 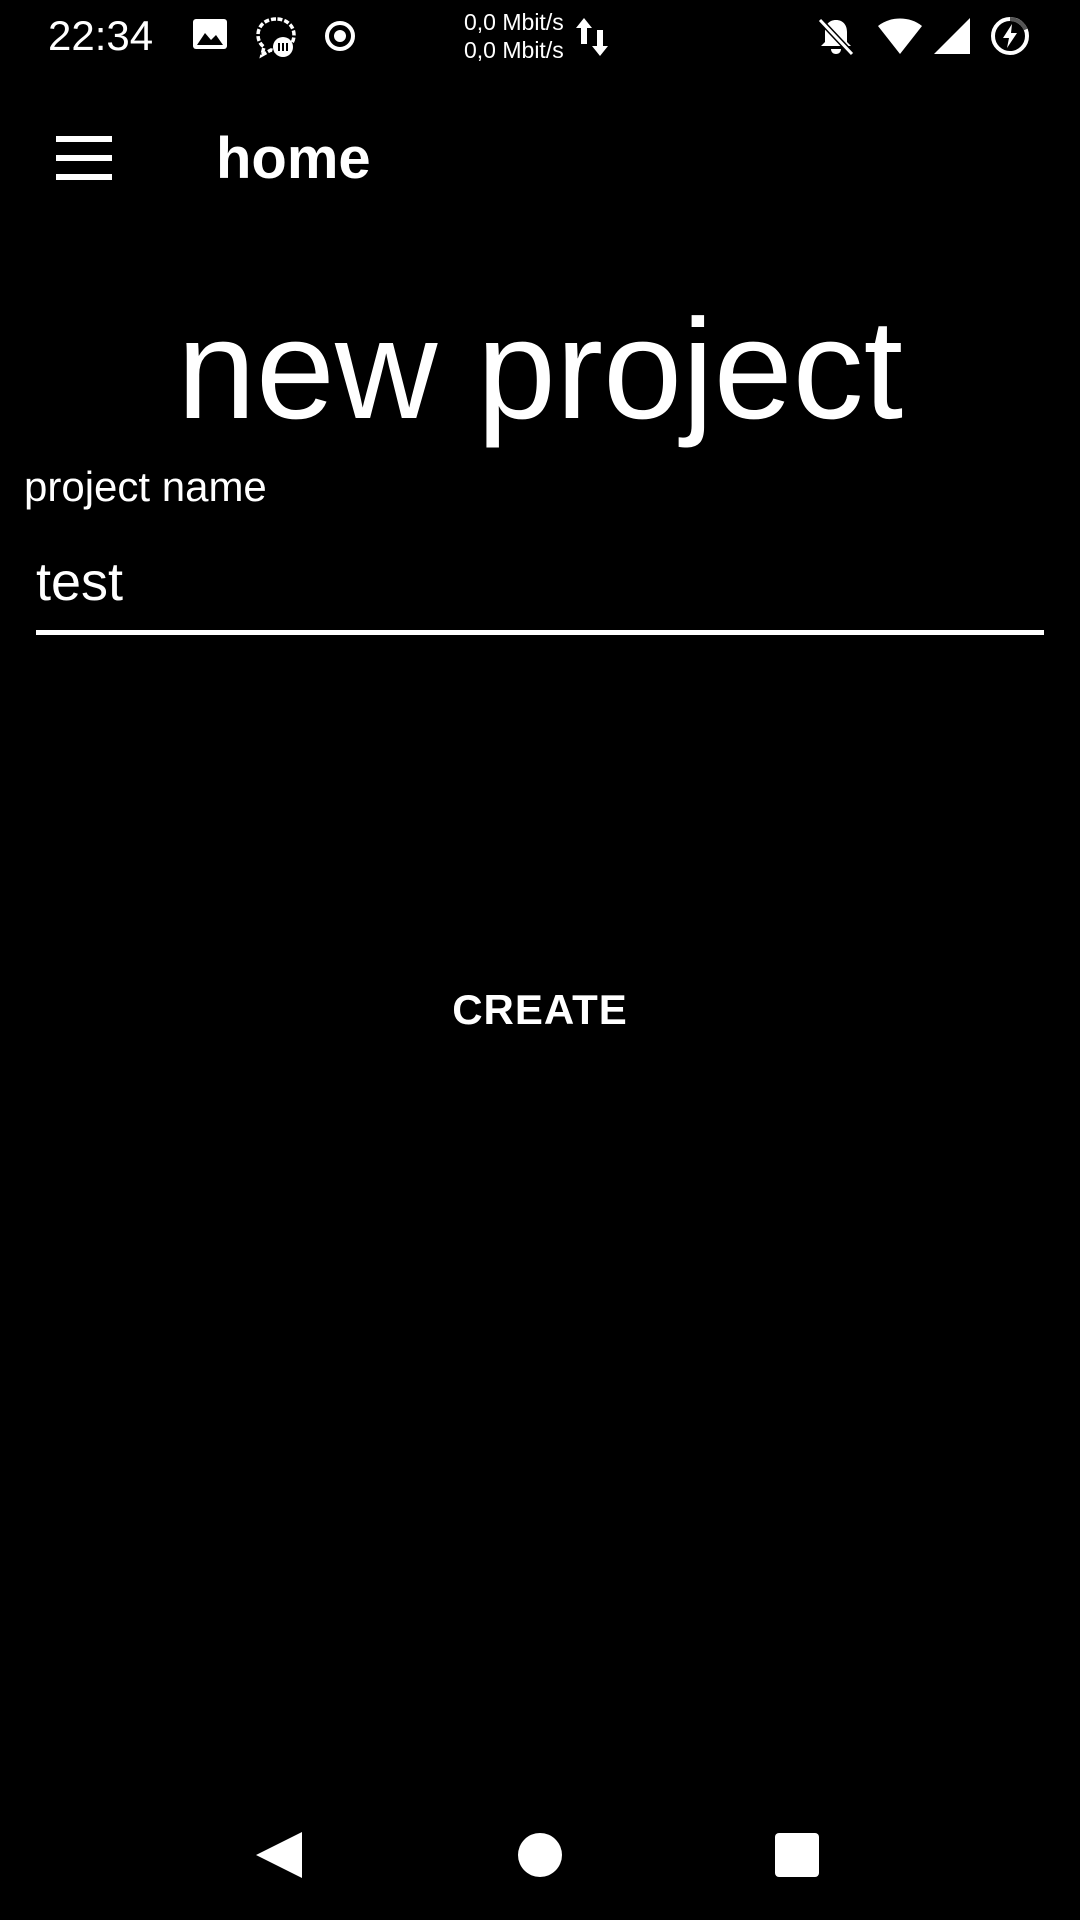 What do you see at coordinates (293, 158) in the screenshot?
I see `app-bar-title: home` at bounding box center [293, 158].